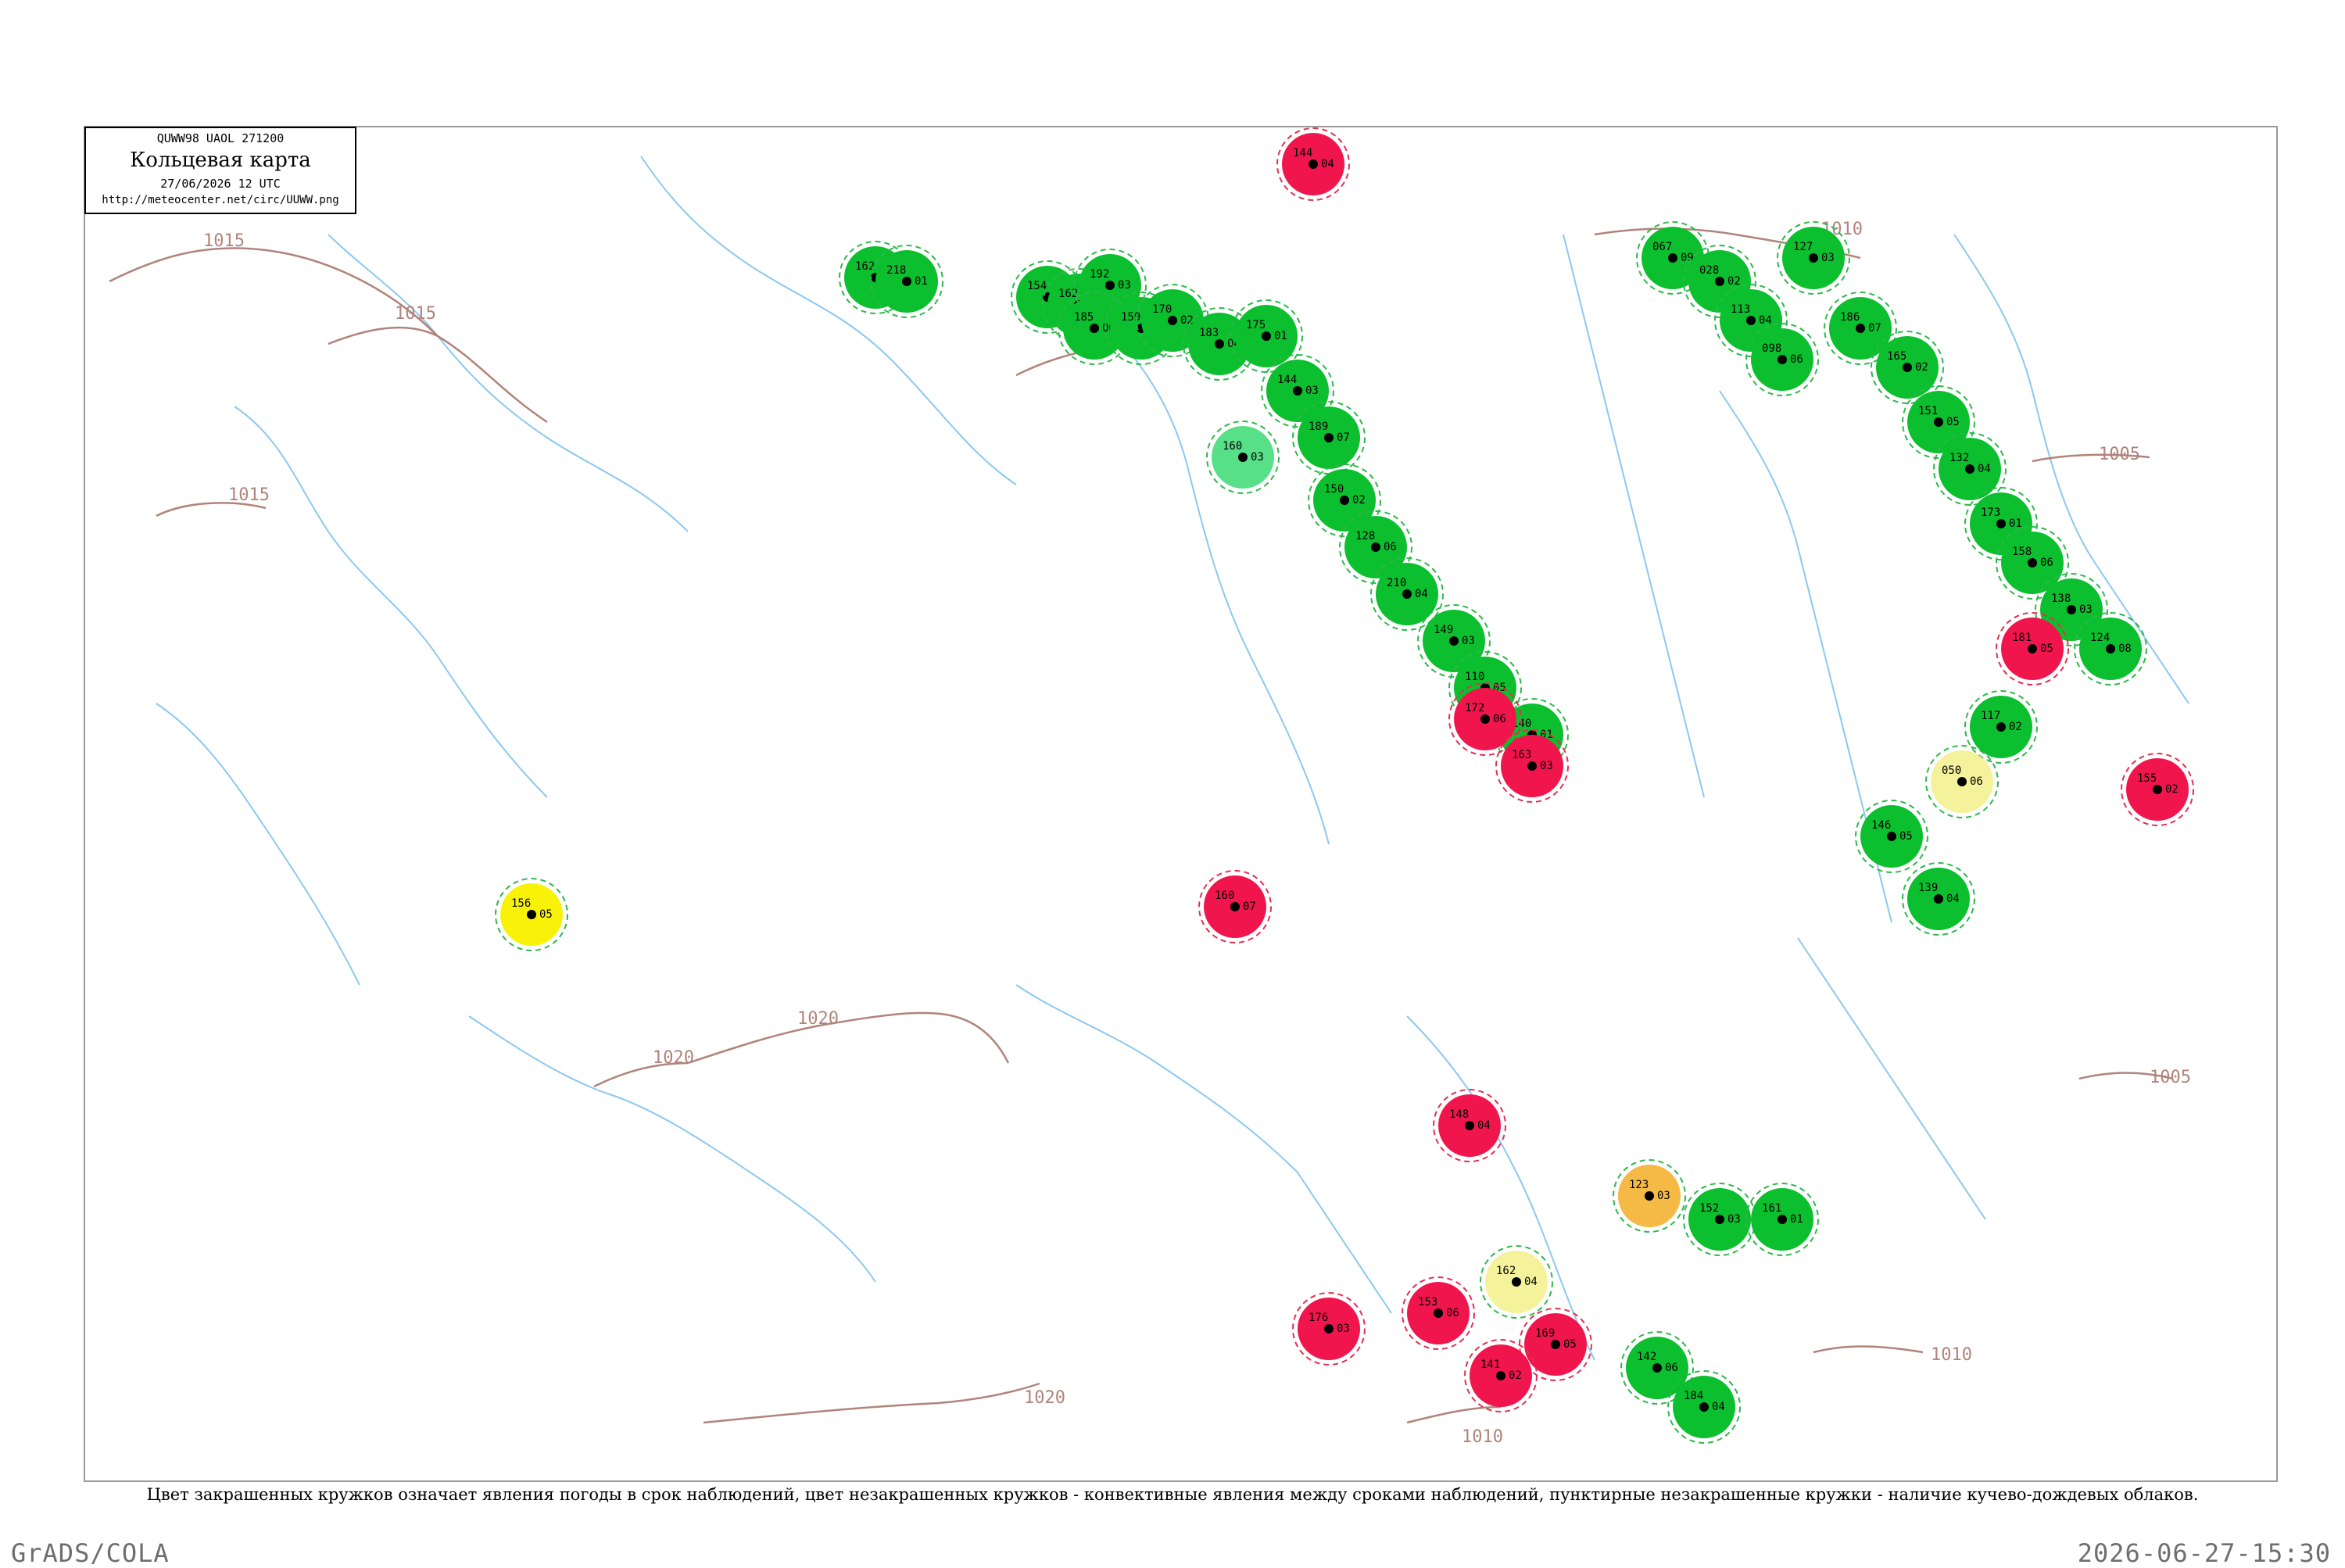 Image resolution: width=2345 pixels, height=1568 pixels. Describe the element at coordinates (220, 160) in the screenshot. I see `map-title: Кольцевая карта` at that location.